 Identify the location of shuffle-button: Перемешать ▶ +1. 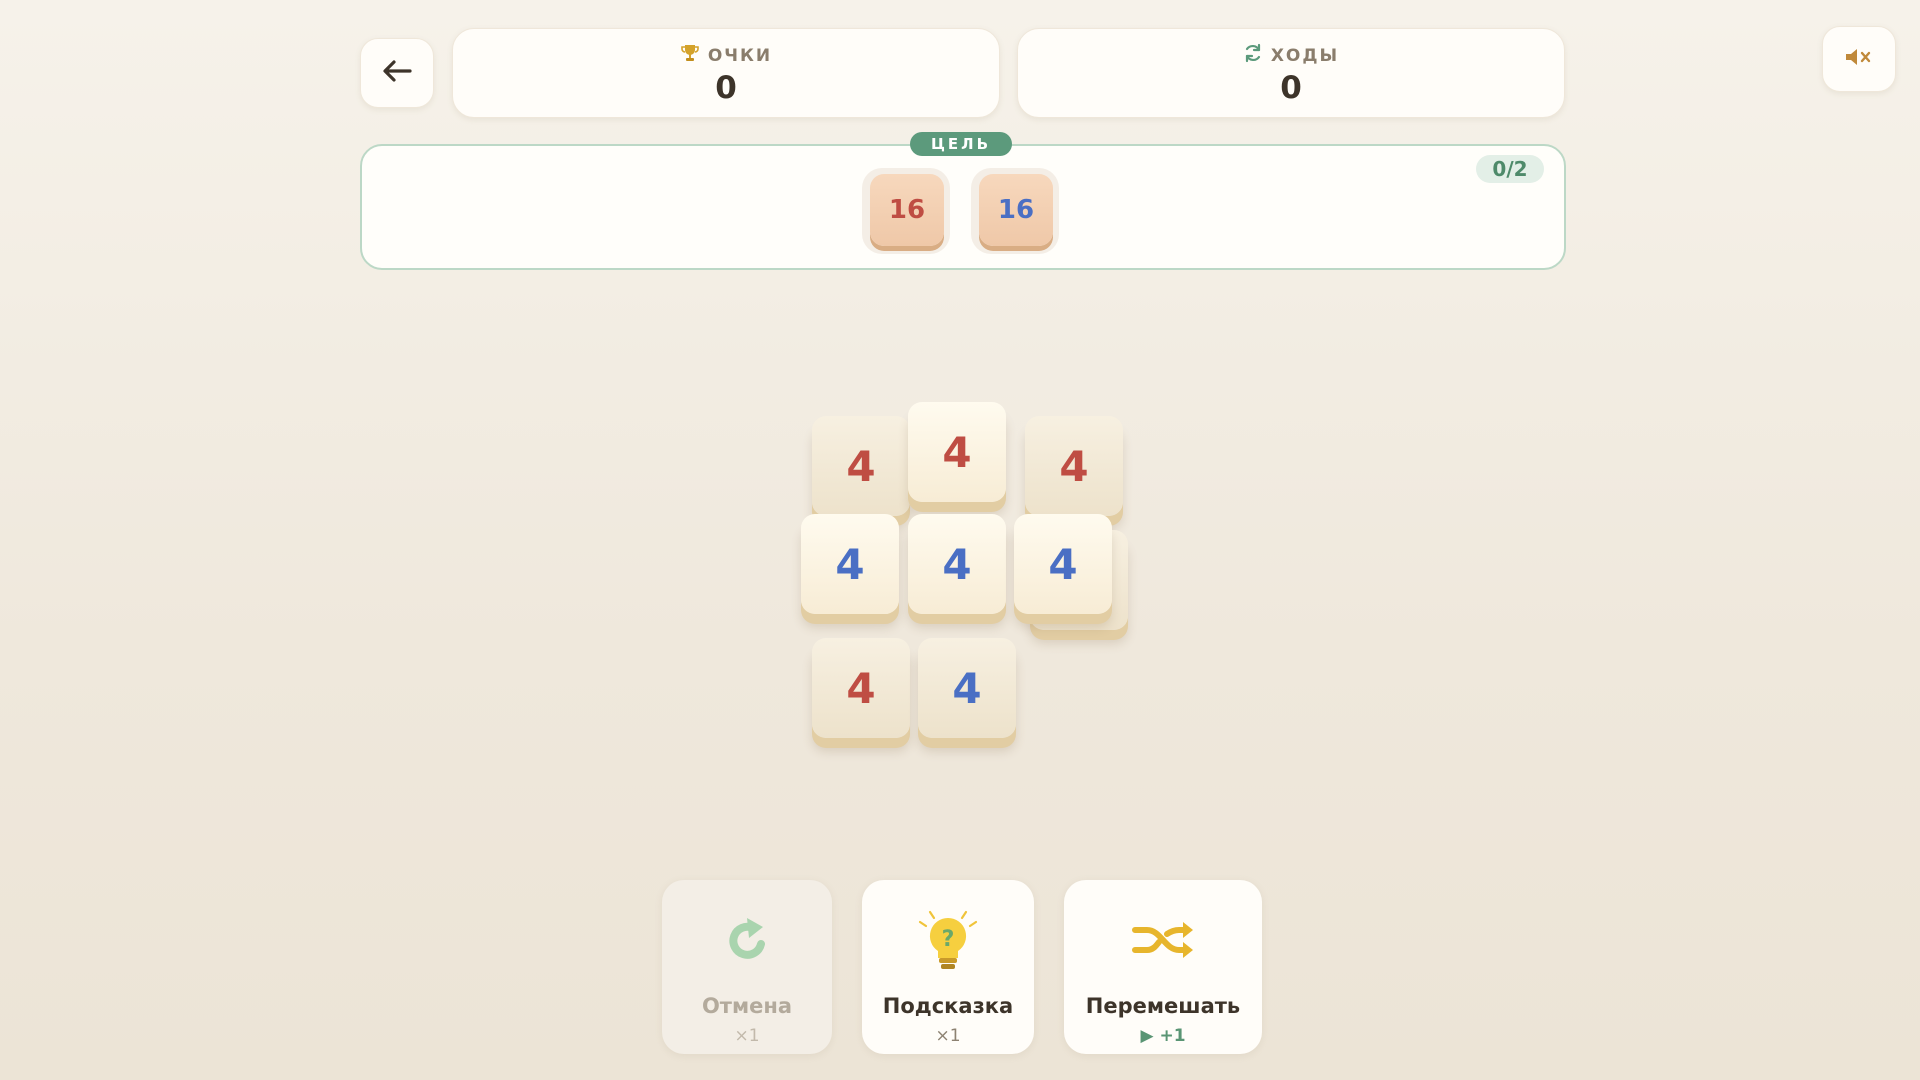
(1163, 967).